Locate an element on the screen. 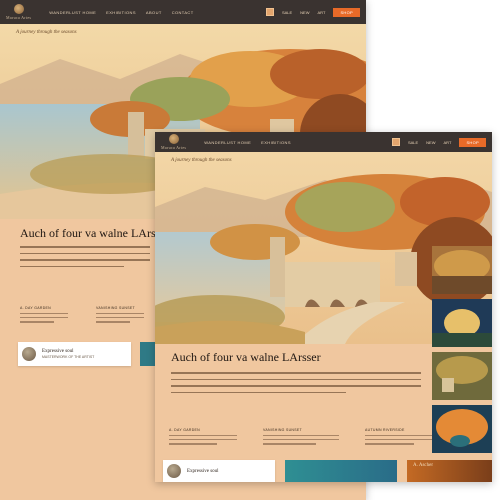  main-nav: WANDERLUST HOME EXHIBITIONS is located at coordinates (247, 142).